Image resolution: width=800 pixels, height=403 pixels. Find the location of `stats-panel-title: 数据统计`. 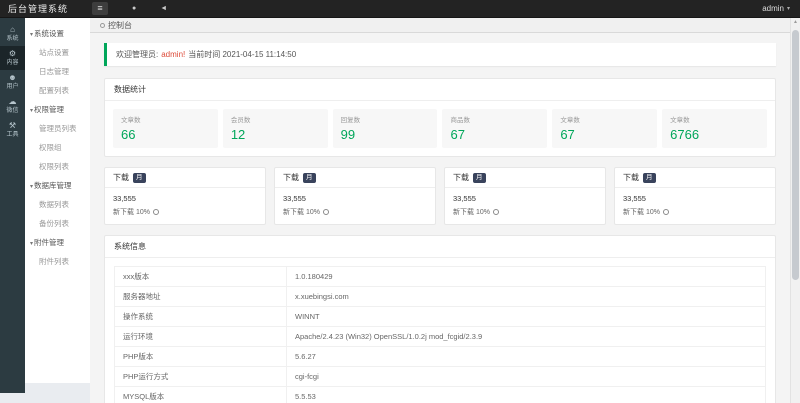

stats-panel-title: 数据统计 is located at coordinates (440, 90).